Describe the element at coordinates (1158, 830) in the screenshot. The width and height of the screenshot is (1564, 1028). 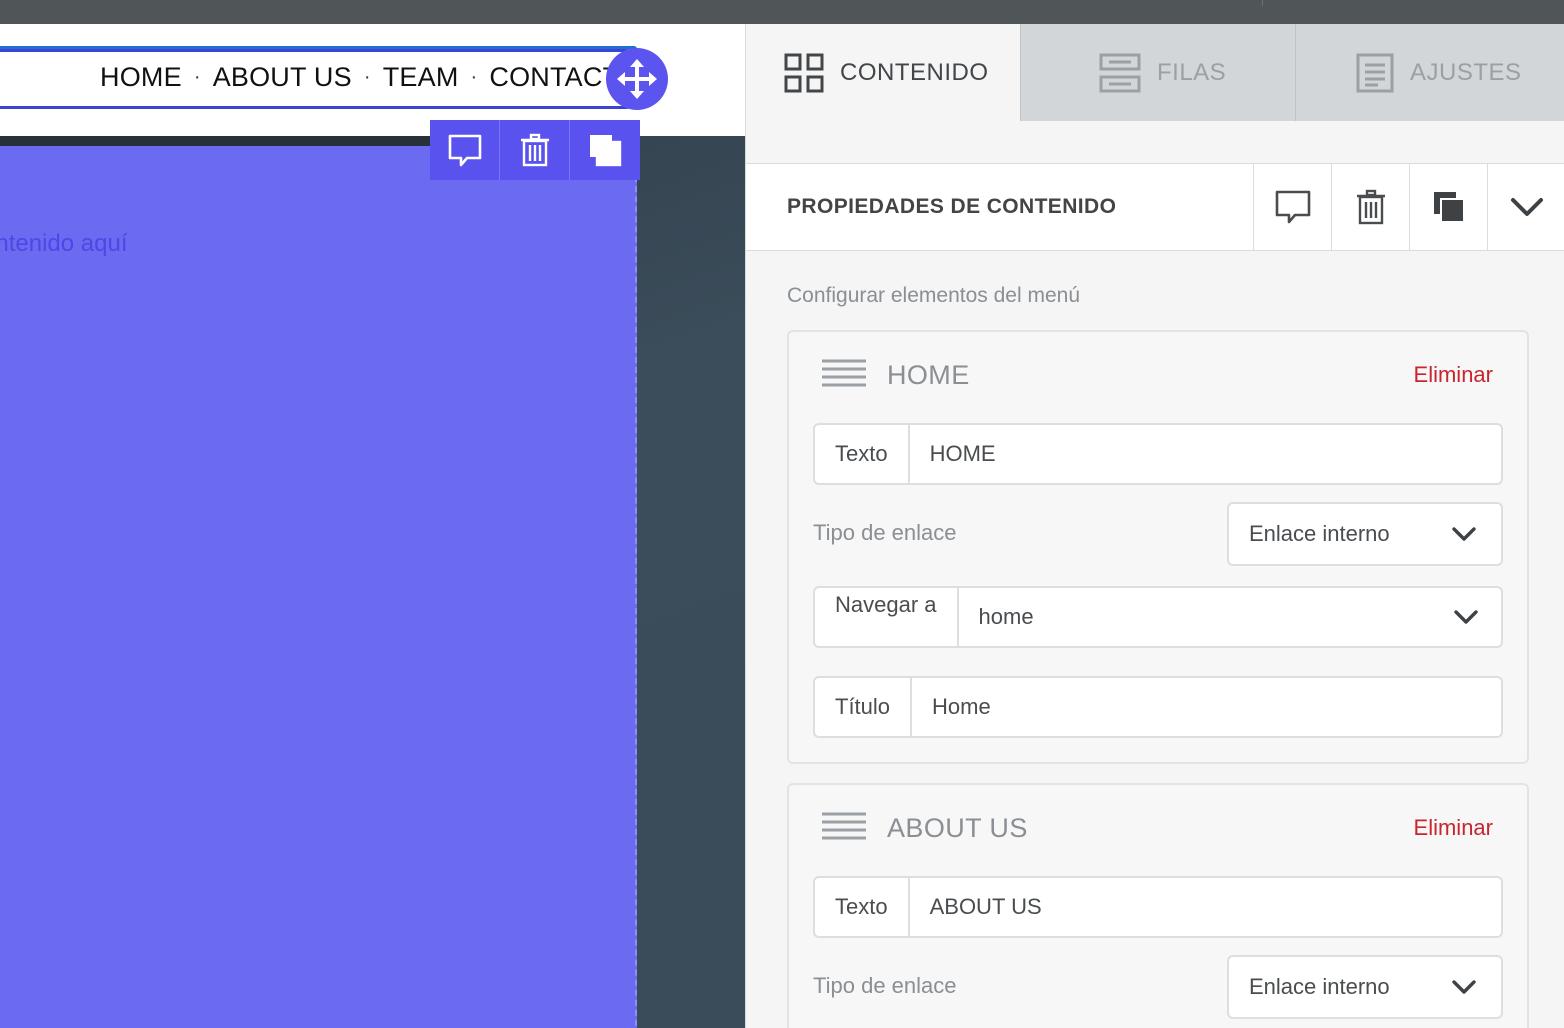
I see `menu-item-header: ABOUT US Eliminar` at that location.